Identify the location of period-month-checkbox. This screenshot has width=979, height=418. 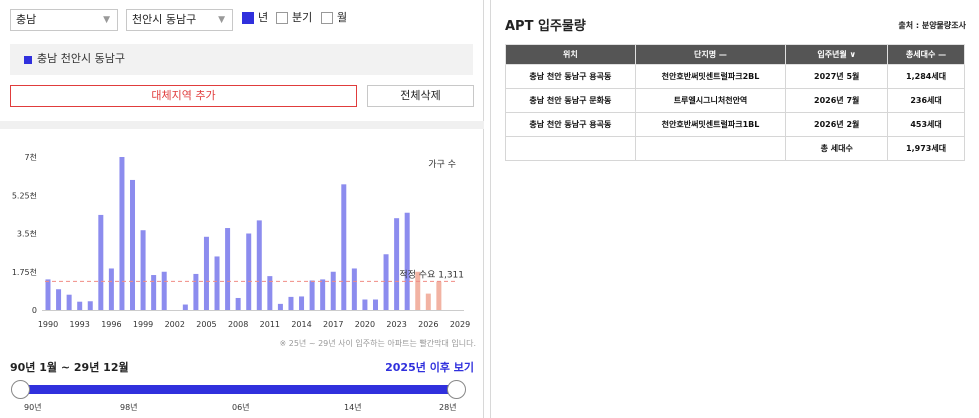
(327, 18).